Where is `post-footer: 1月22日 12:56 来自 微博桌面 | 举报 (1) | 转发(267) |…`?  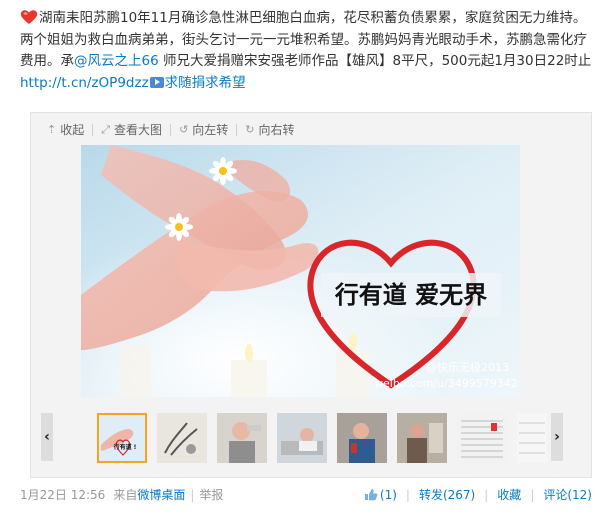
post-footer: 1月22日 12:56 来自 微博桌面 | 举报 (1) | 转发(267) |… is located at coordinates (306, 494).